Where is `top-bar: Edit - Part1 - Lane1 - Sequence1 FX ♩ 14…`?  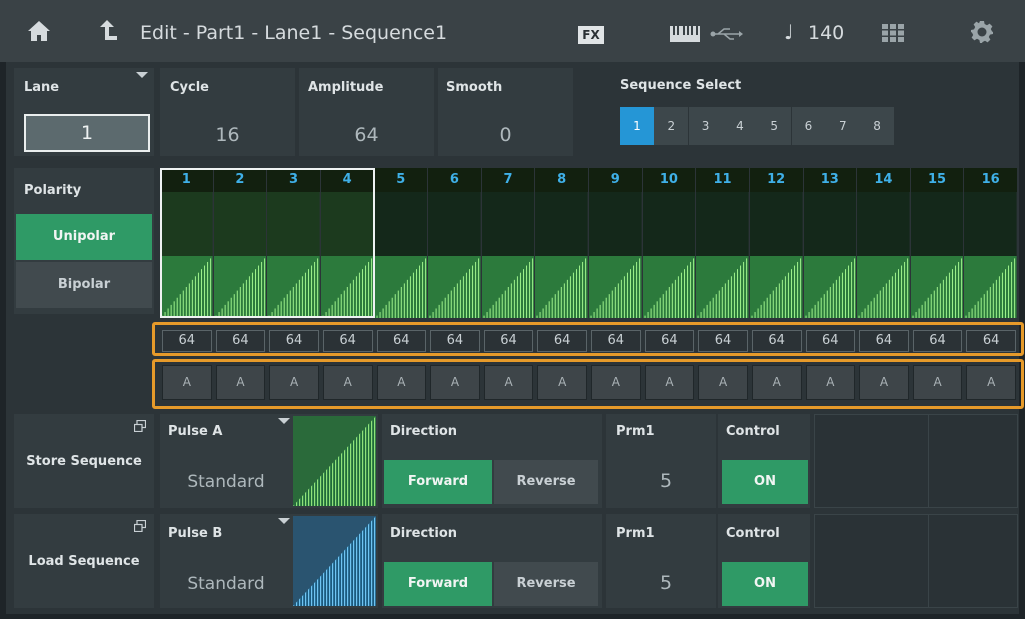
top-bar: Edit - Part1 - Lane1 - Sequence1 FX ♩ 14… is located at coordinates (512, 31).